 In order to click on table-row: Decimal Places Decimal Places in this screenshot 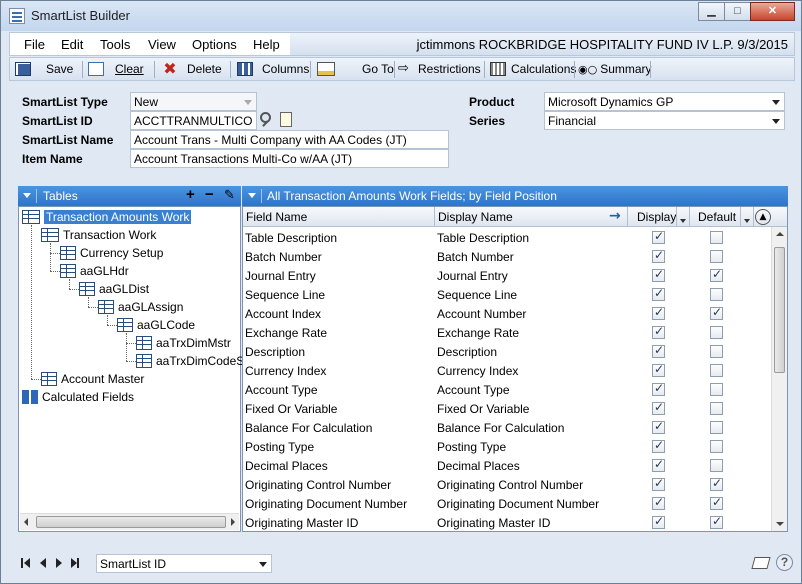, I will do `click(507, 465)`.